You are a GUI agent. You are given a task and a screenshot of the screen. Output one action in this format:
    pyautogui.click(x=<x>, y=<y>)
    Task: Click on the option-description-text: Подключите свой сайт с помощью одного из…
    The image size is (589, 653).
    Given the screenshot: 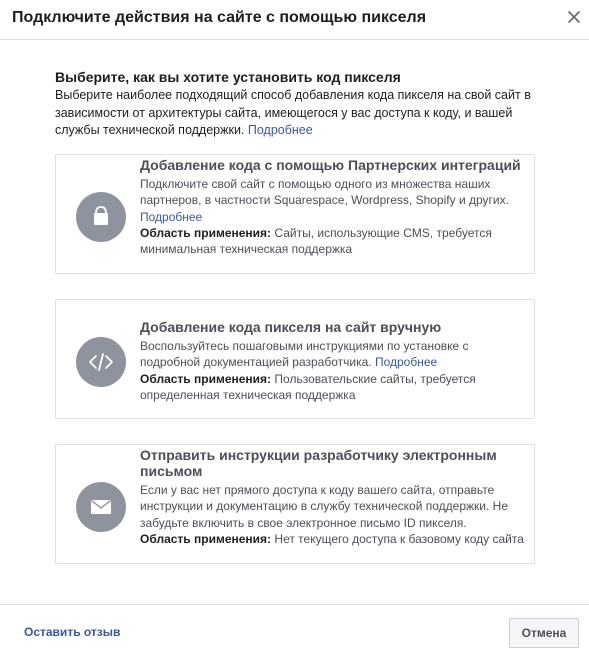 What is the action you would take?
    pyautogui.click(x=324, y=192)
    